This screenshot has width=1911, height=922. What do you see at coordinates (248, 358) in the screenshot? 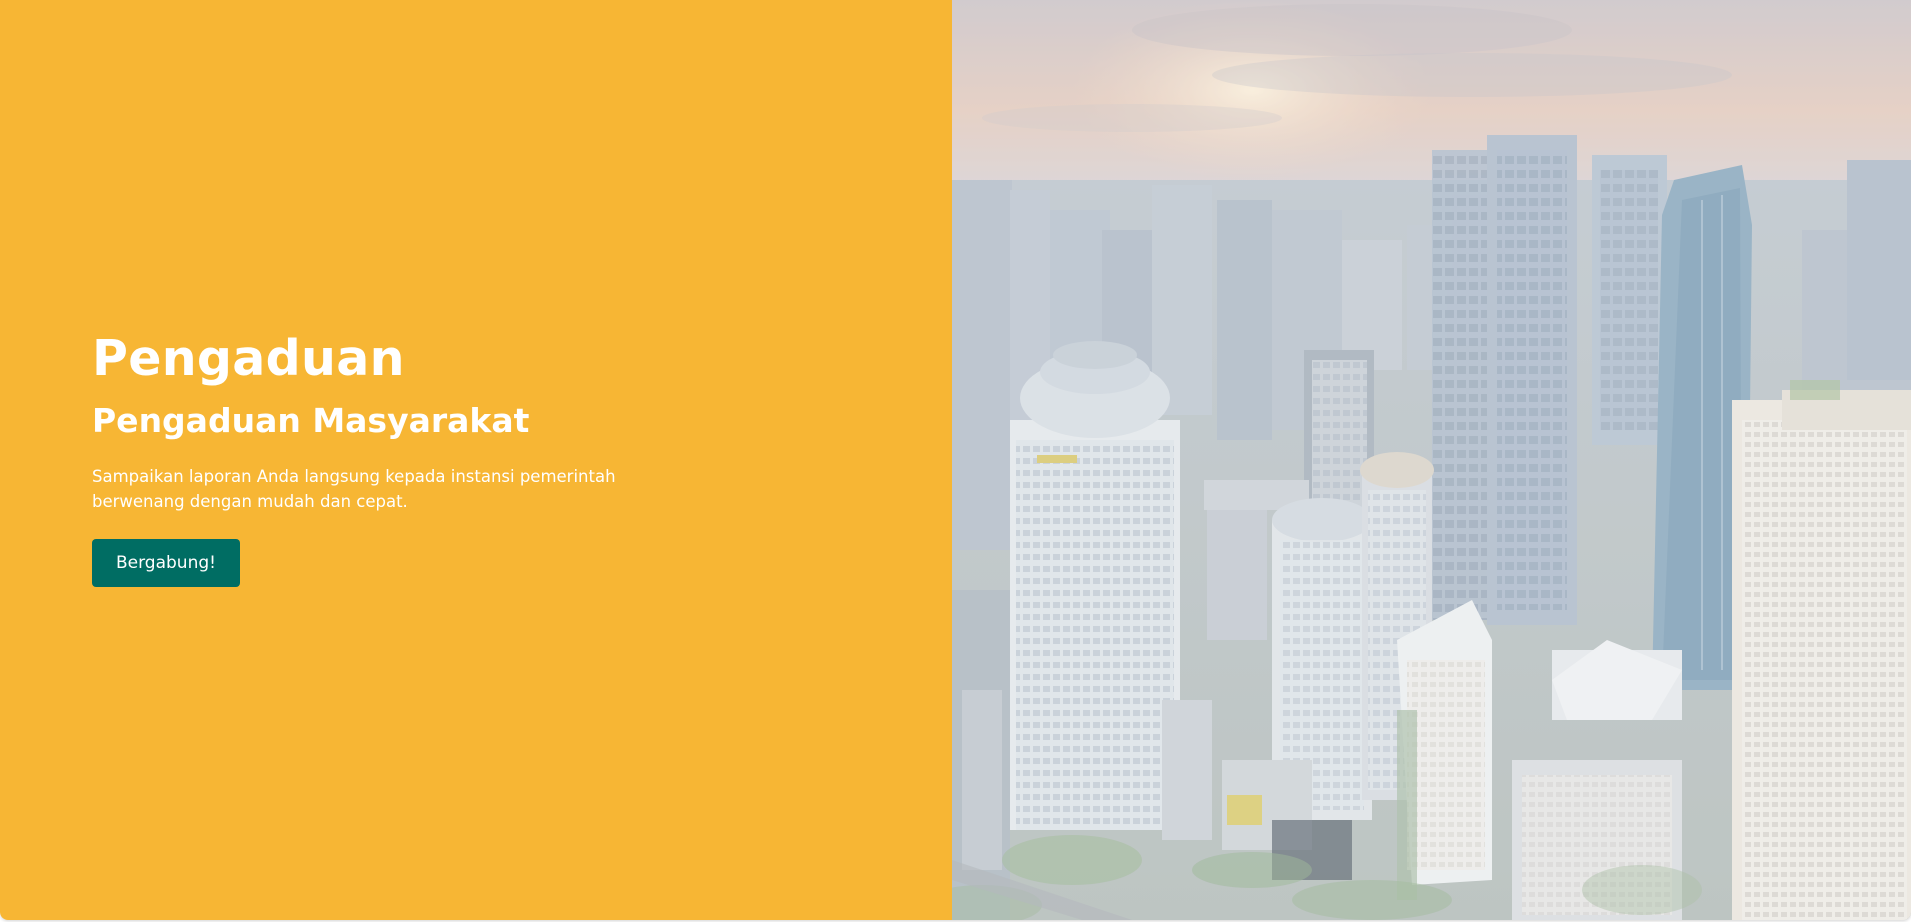
I see `hero-title: Pengaduan` at bounding box center [248, 358].